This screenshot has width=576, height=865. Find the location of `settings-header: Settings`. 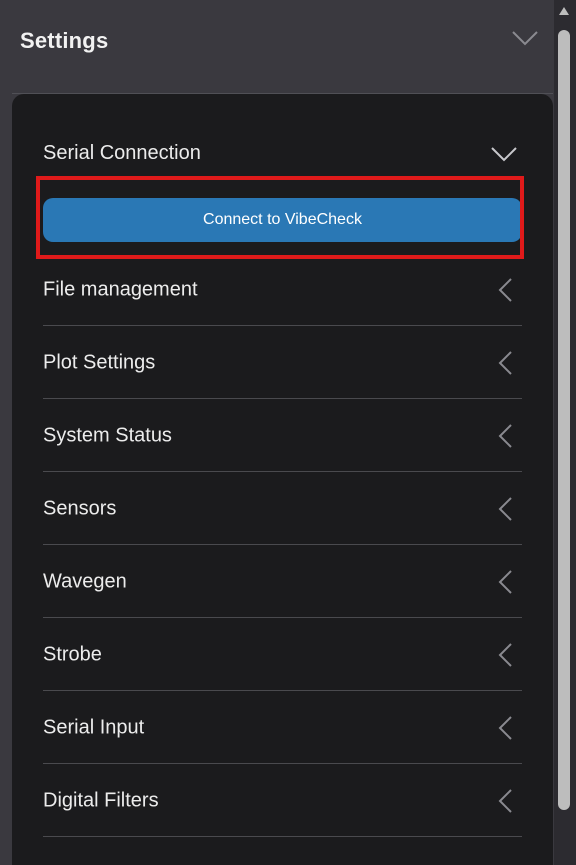

settings-header: Settings is located at coordinates (276, 40).